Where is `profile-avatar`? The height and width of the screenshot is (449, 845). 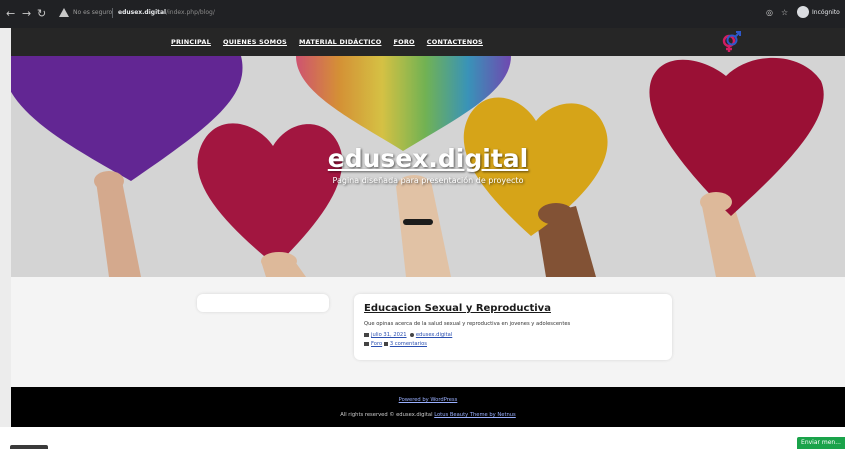 profile-avatar is located at coordinates (803, 12).